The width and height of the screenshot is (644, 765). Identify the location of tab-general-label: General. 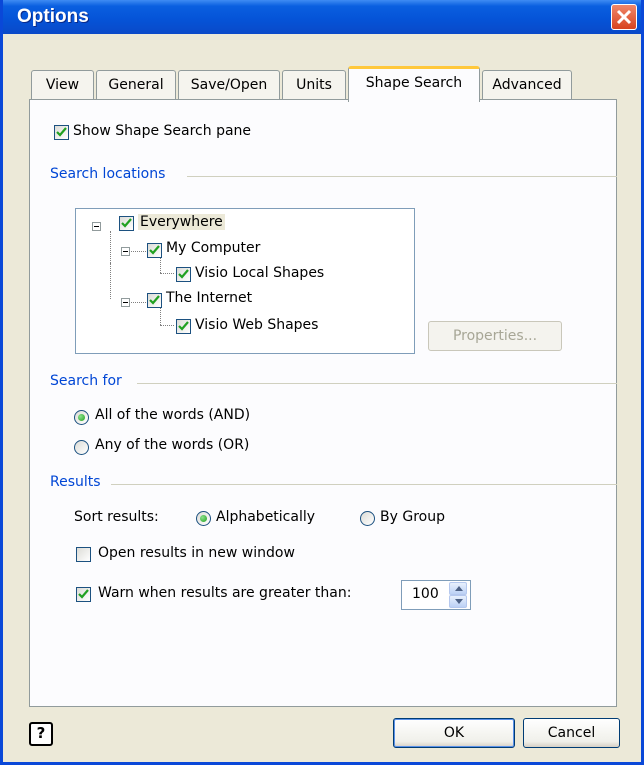
(136, 85).